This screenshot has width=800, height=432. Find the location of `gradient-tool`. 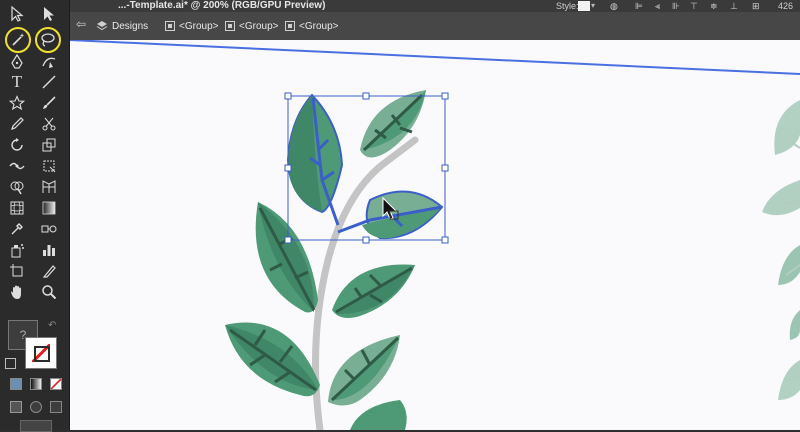

gradient-tool is located at coordinates (49, 208).